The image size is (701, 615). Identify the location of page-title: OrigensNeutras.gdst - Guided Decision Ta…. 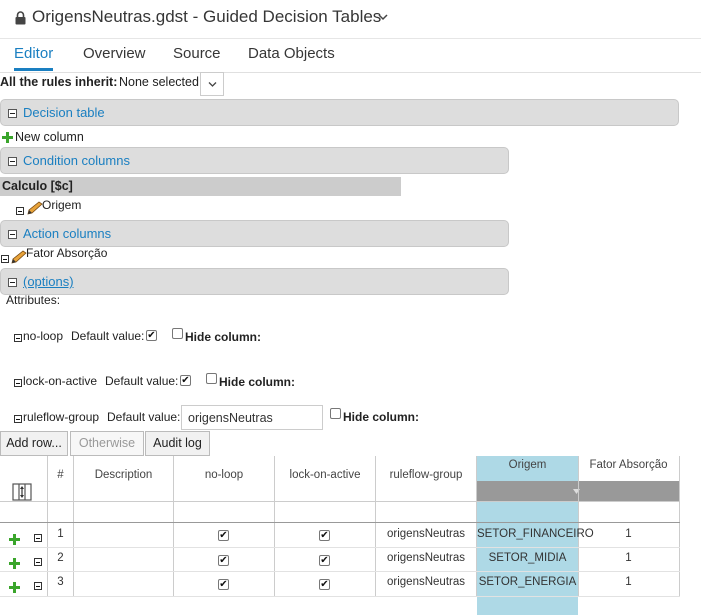
(207, 16).